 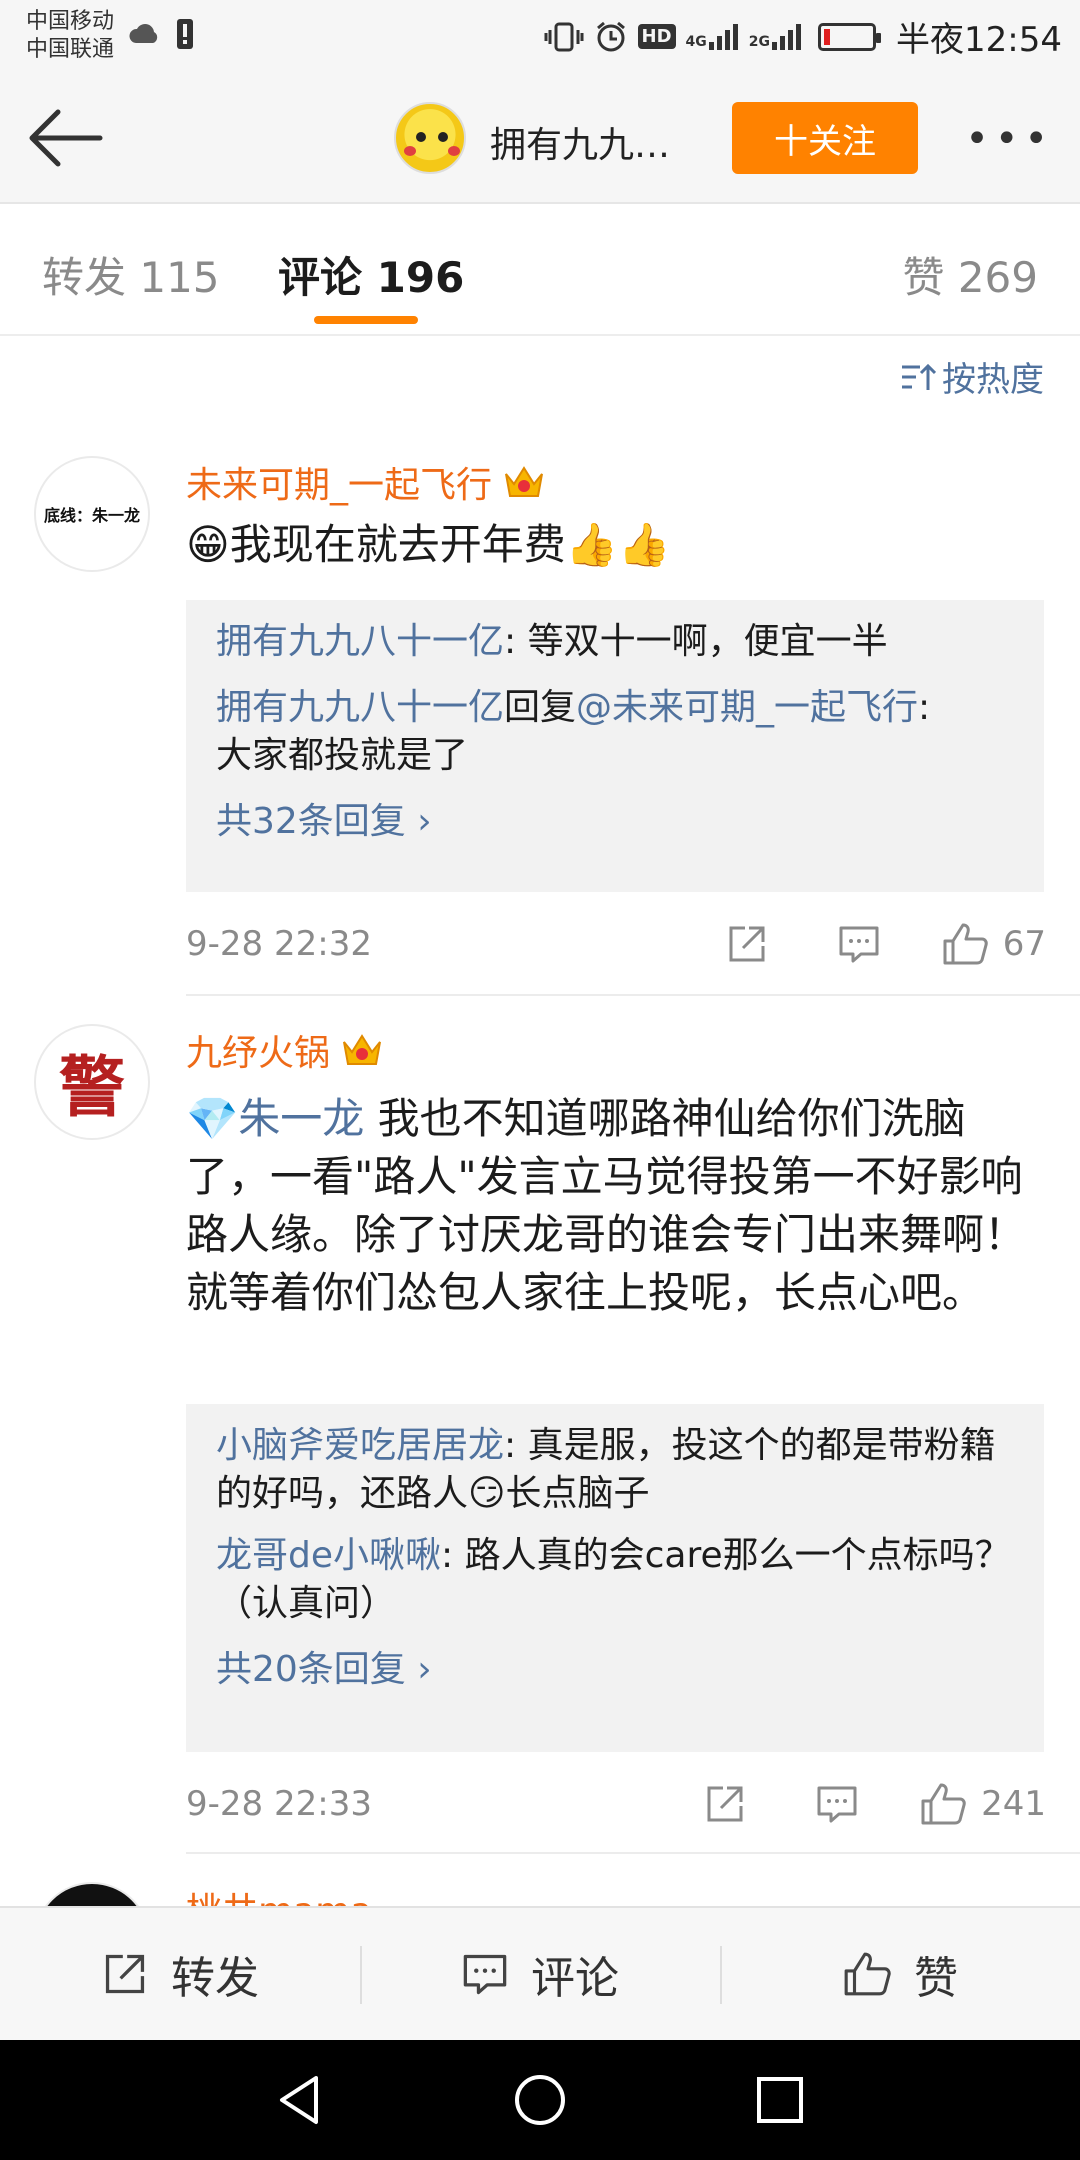 What do you see at coordinates (1013, 1804) in the screenshot?
I see `like-count: 241` at bounding box center [1013, 1804].